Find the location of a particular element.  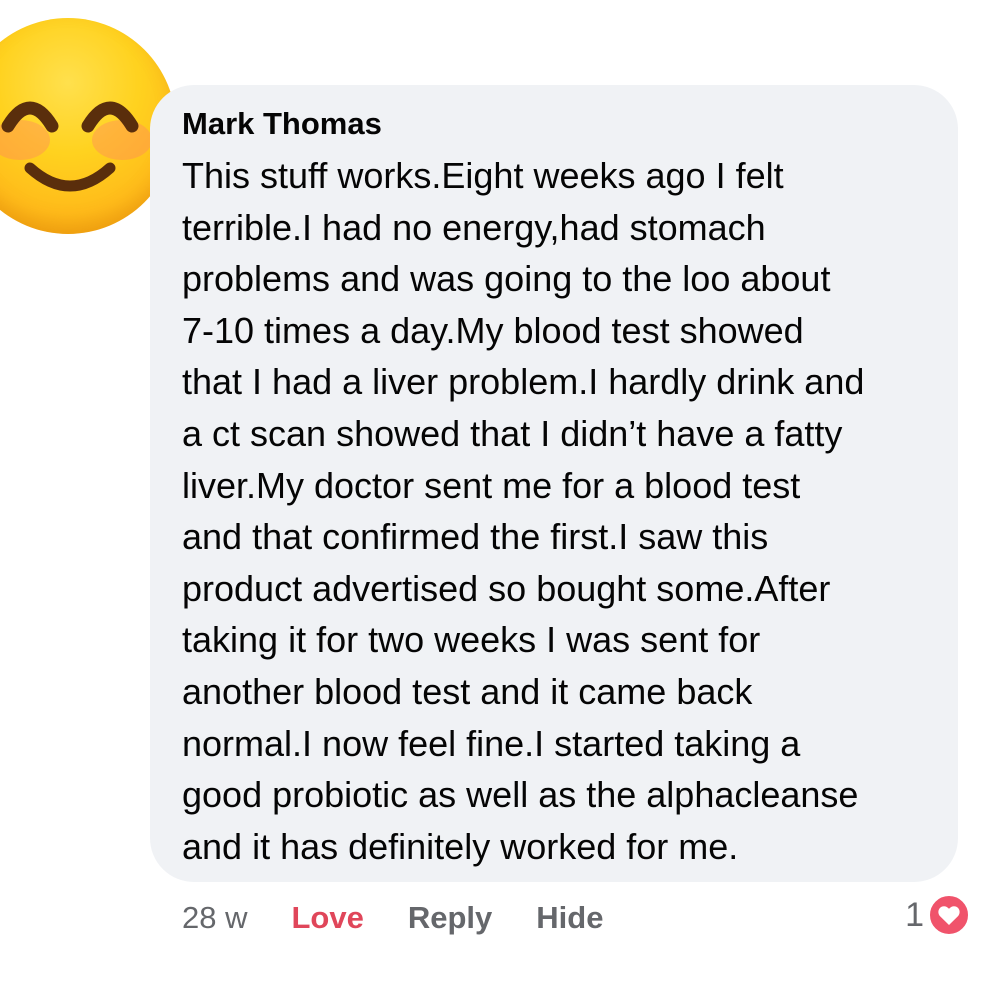

comment-author: Mark Thomas is located at coordinates (282, 124).